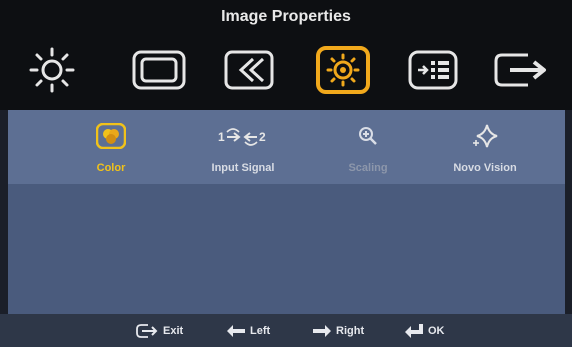 The height and width of the screenshot is (347, 572). I want to click on image-properties-icon, so click(343, 70).